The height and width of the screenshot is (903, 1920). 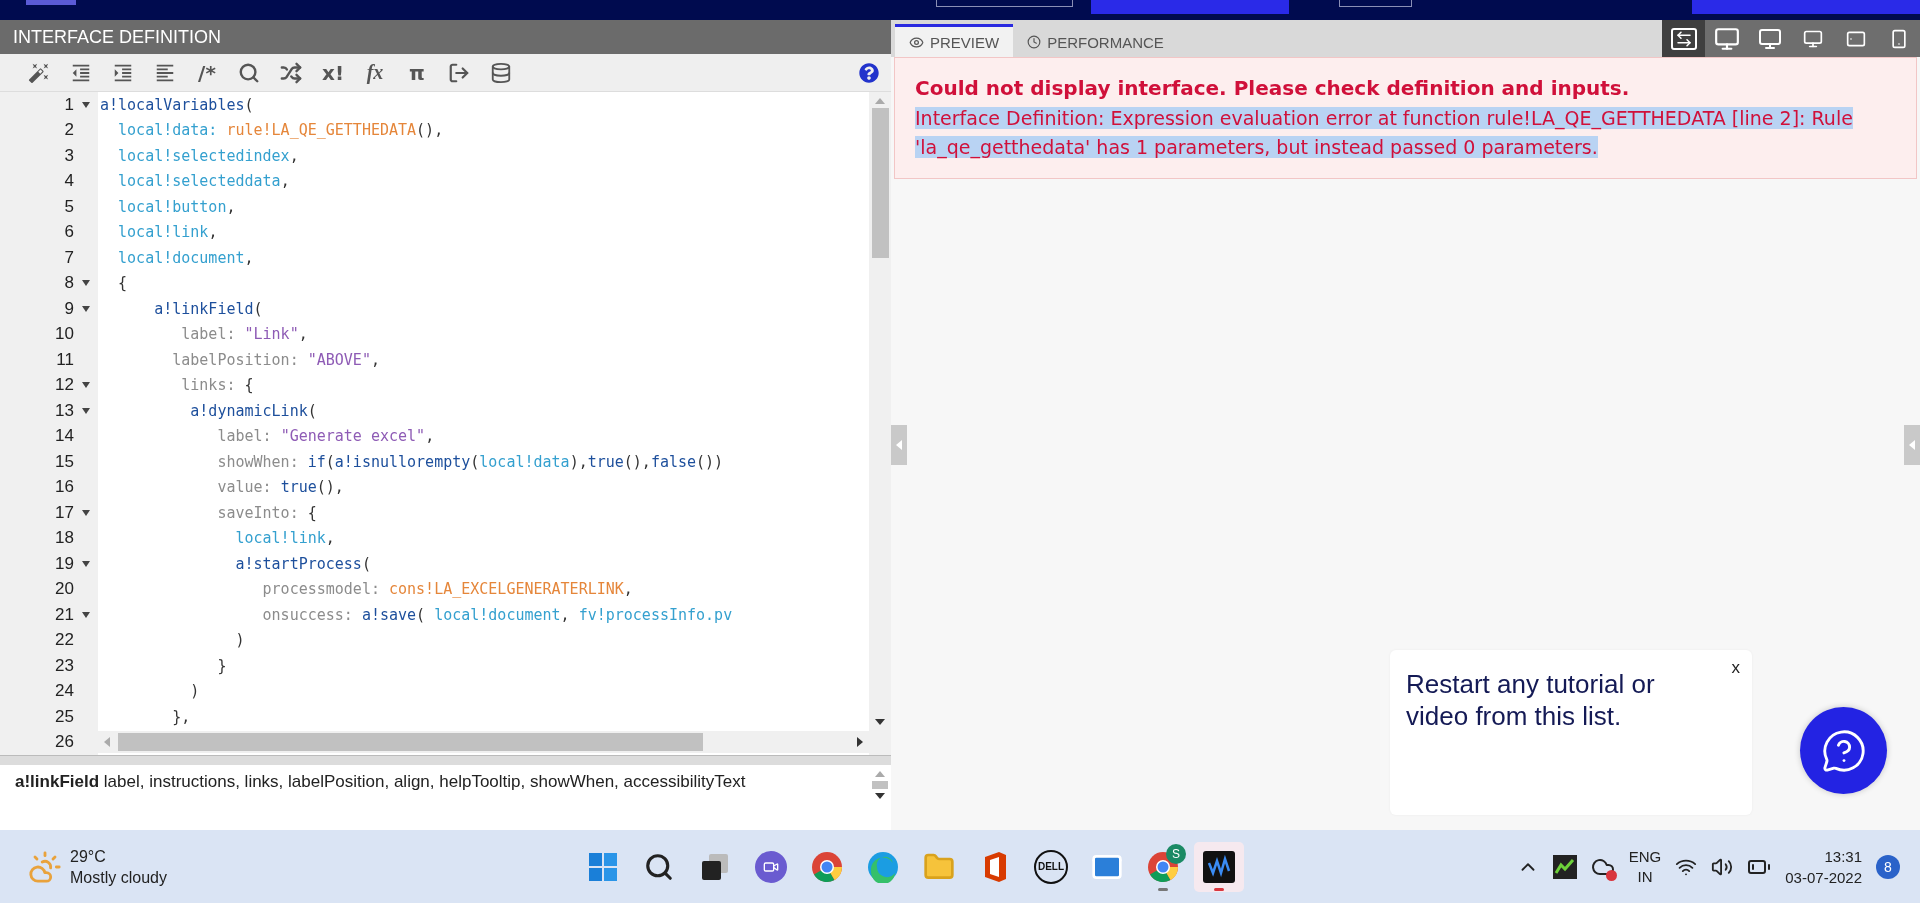 I want to click on code-line: label: "Generate excel",, so click(x=325, y=436).